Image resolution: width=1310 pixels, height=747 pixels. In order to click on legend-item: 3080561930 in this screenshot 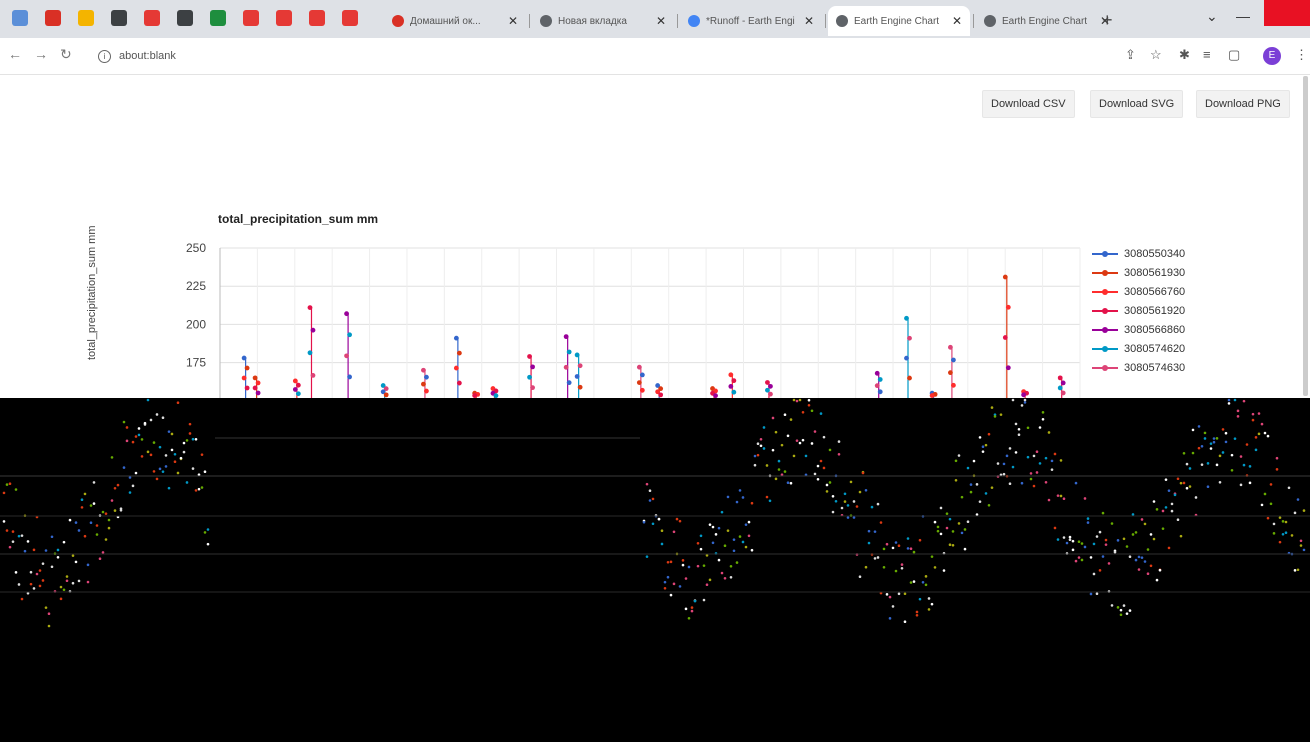, I will do `click(1138, 272)`.